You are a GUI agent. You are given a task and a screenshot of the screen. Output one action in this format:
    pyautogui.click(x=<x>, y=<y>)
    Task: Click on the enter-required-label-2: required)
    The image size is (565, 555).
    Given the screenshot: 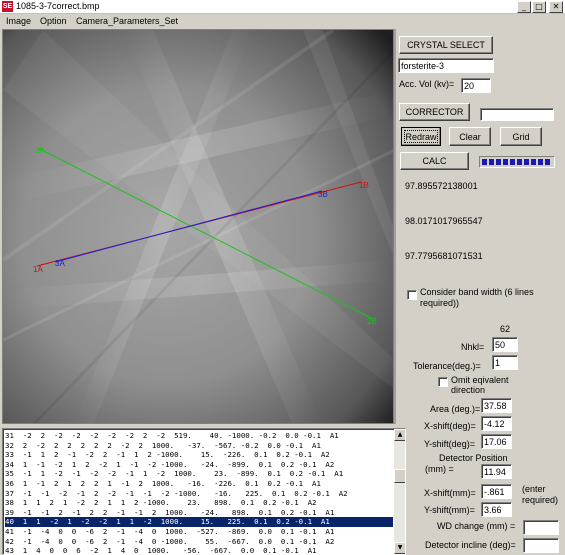 What is the action you would take?
    pyautogui.click(x=540, y=500)
    